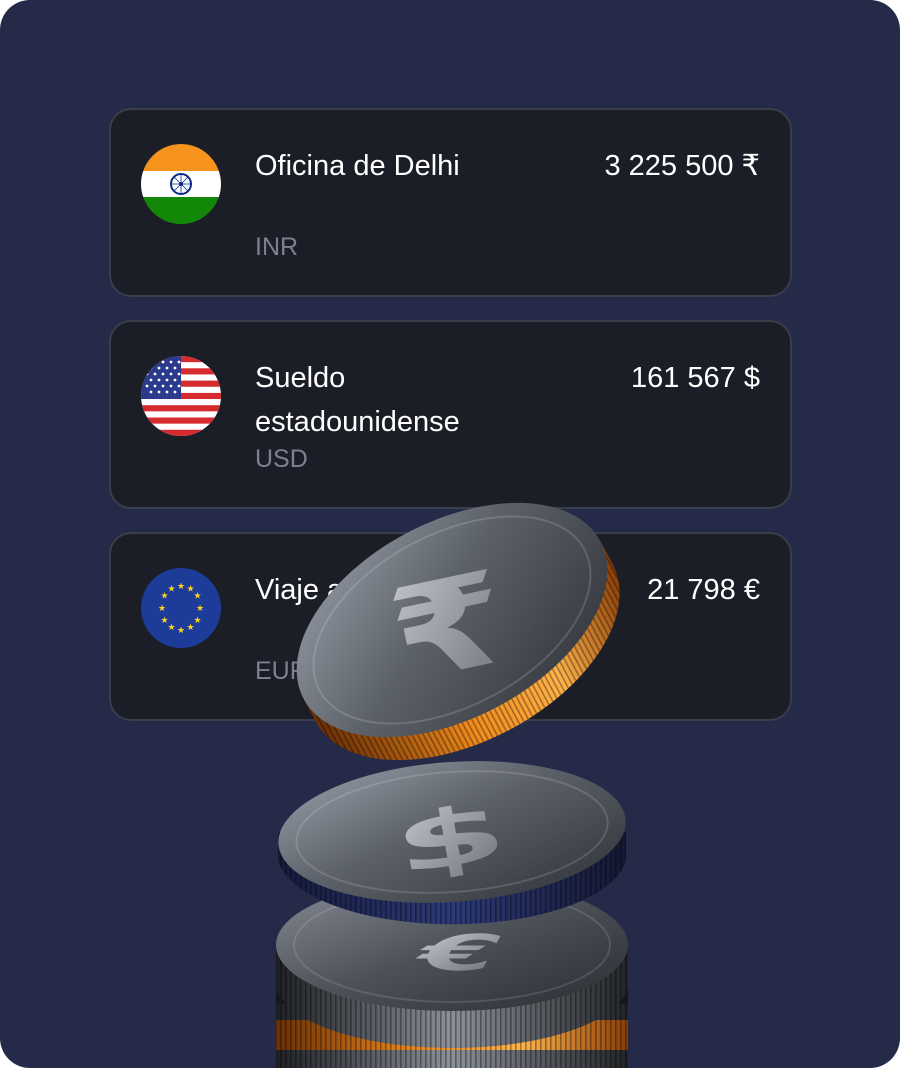 This screenshot has width=900, height=1068. I want to click on account-balance: 21 798 €, so click(703, 590).